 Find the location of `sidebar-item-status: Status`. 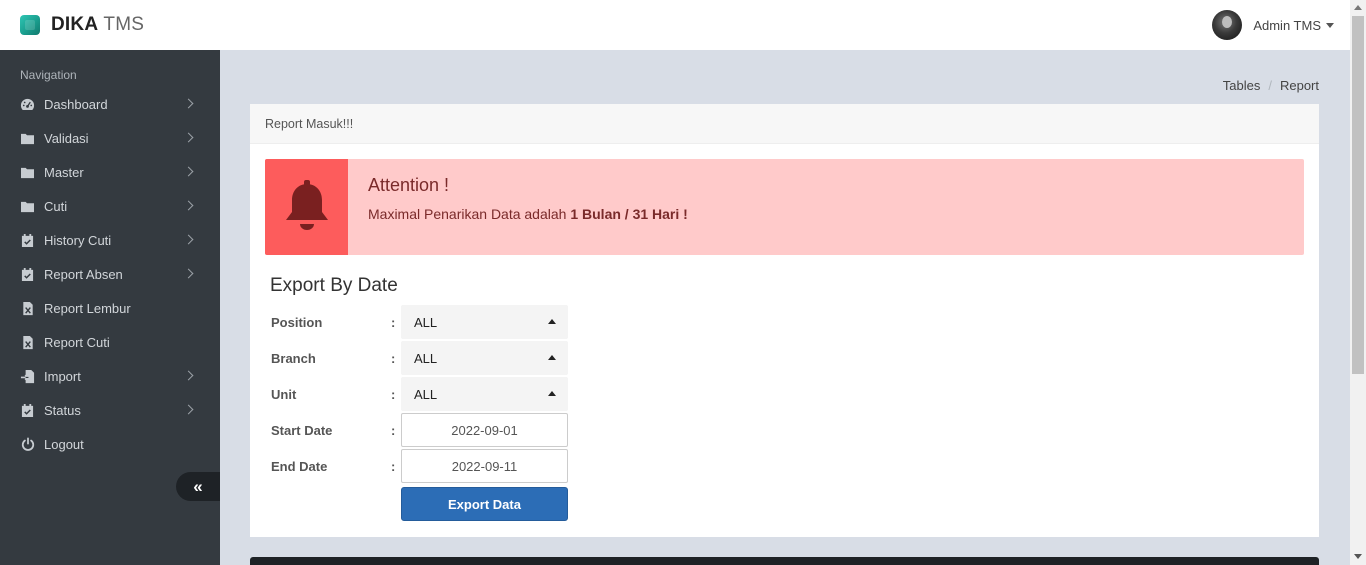

sidebar-item-status: Status is located at coordinates (110, 410).